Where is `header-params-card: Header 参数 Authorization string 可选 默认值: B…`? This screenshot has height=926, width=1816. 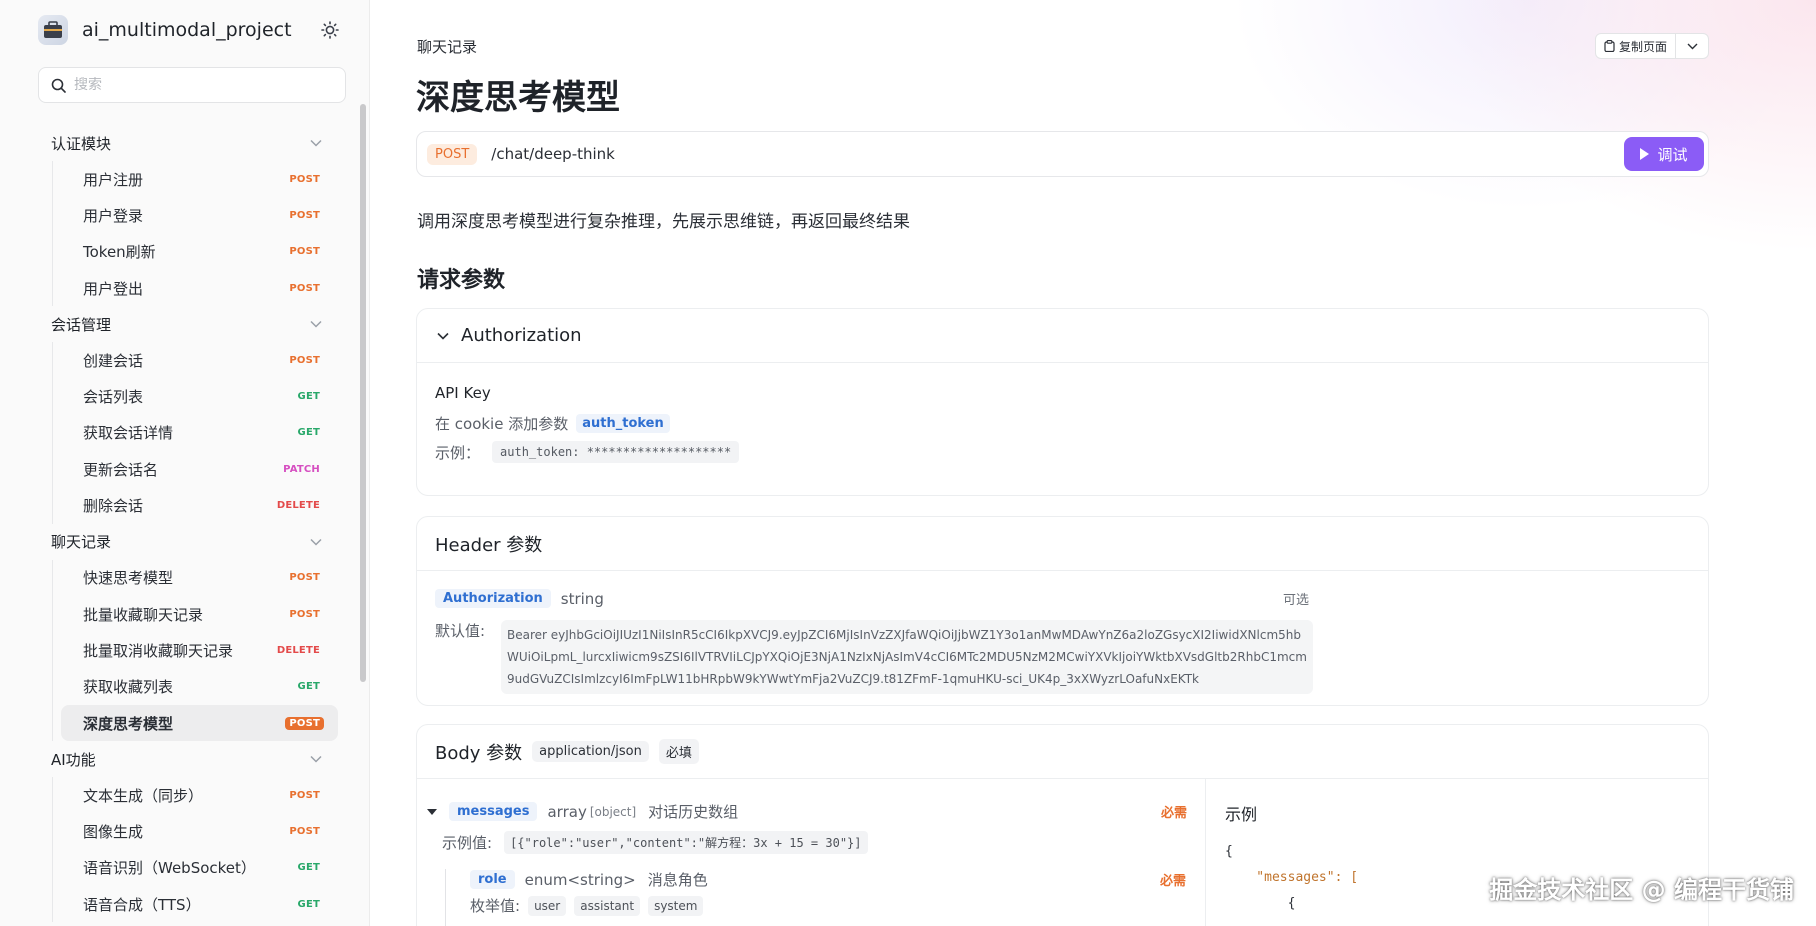
header-params-card: Header 参数 Authorization string 可选 默认值: B… is located at coordinates (1062, 611).